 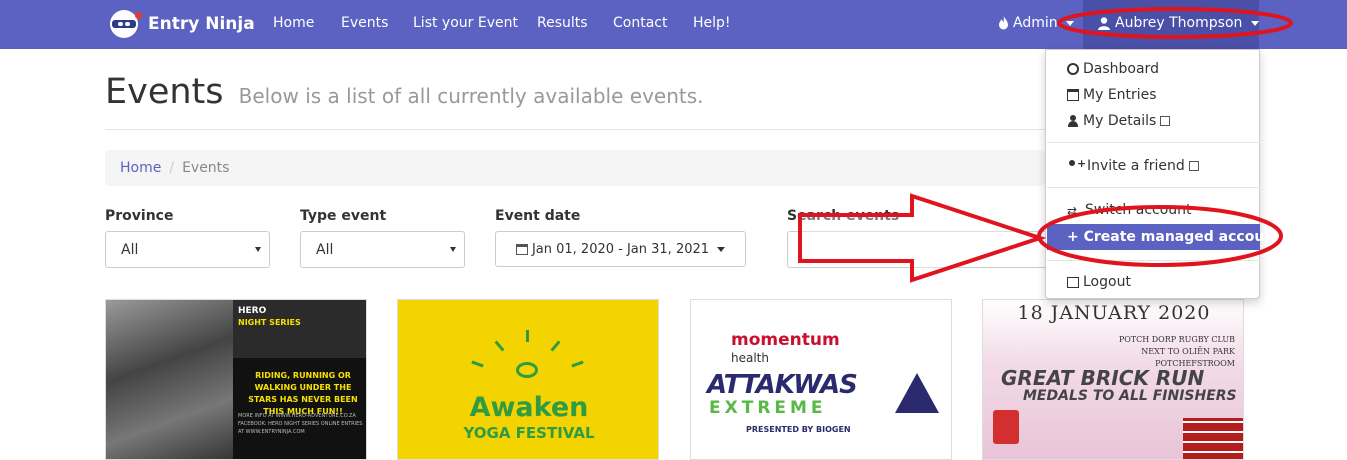 What do you see at coordinates (1073, 237) in the screenshot?
I see `plus-icon: +` at bounding box center [1073, 237].